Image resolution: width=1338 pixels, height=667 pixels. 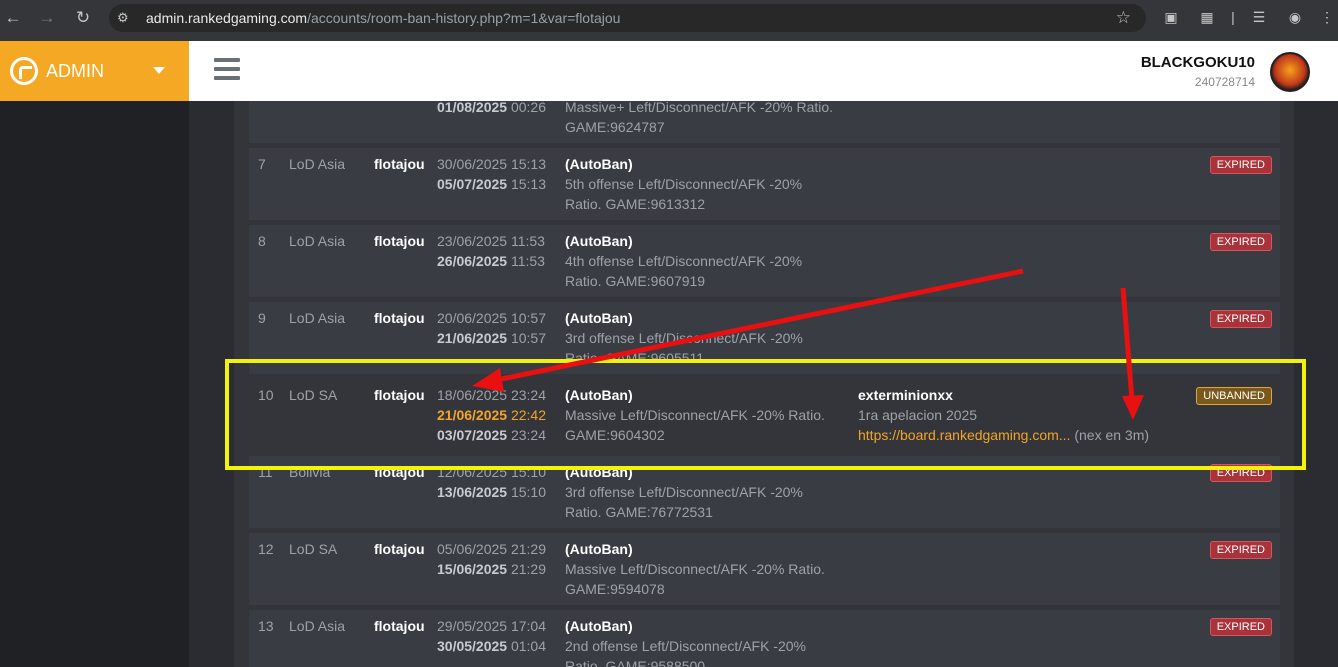 I want to click on dates-cell: 30/06/2025 15:13 05/07/2025 15:13, so click(x=491, y=174).